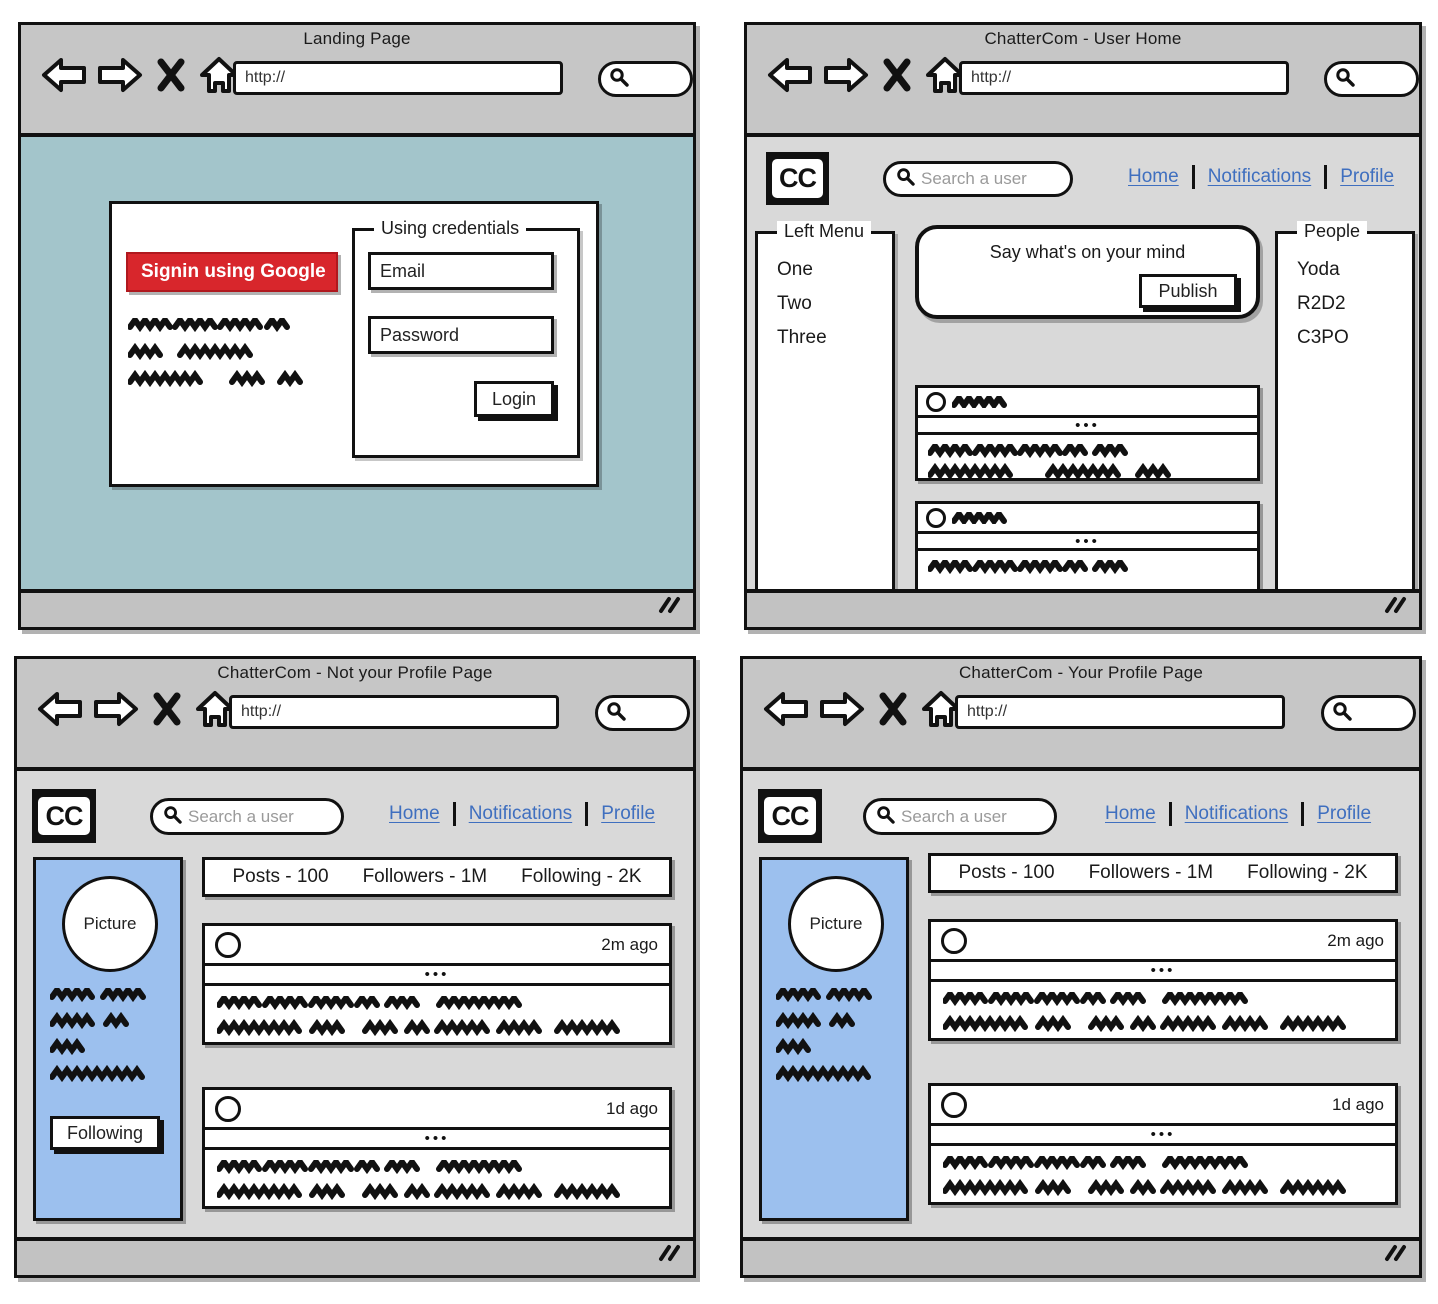  Describe the element at coordinates (1307, 872) in the screenshot. I see `stat-following: Following - 2K` at that location.